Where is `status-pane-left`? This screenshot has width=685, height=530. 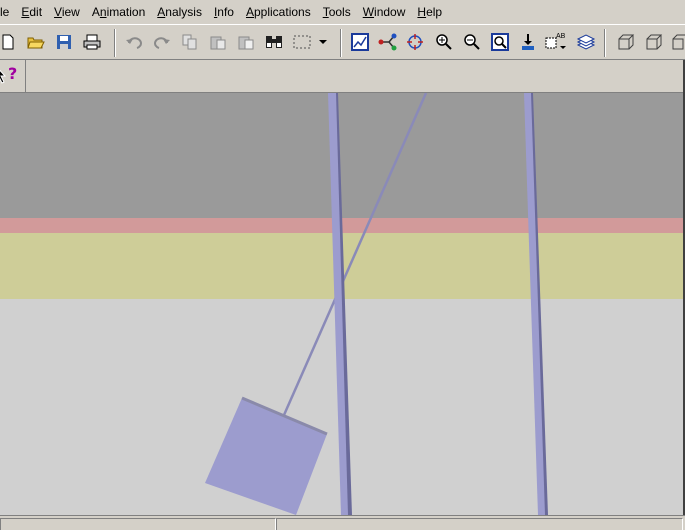 status-pane-left is located at coordinates (138, 524).